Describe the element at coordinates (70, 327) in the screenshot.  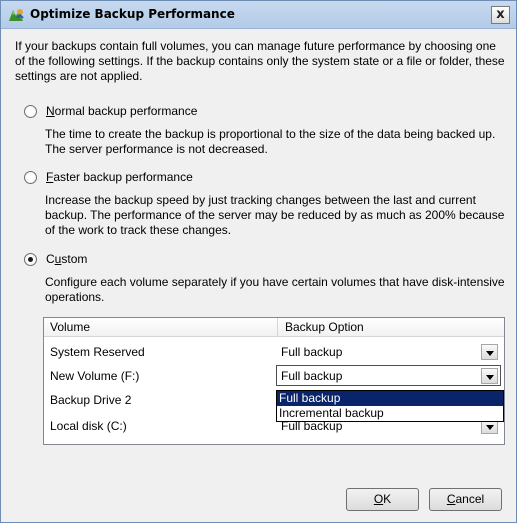
I see `column-header-volume: Volume` at that location.